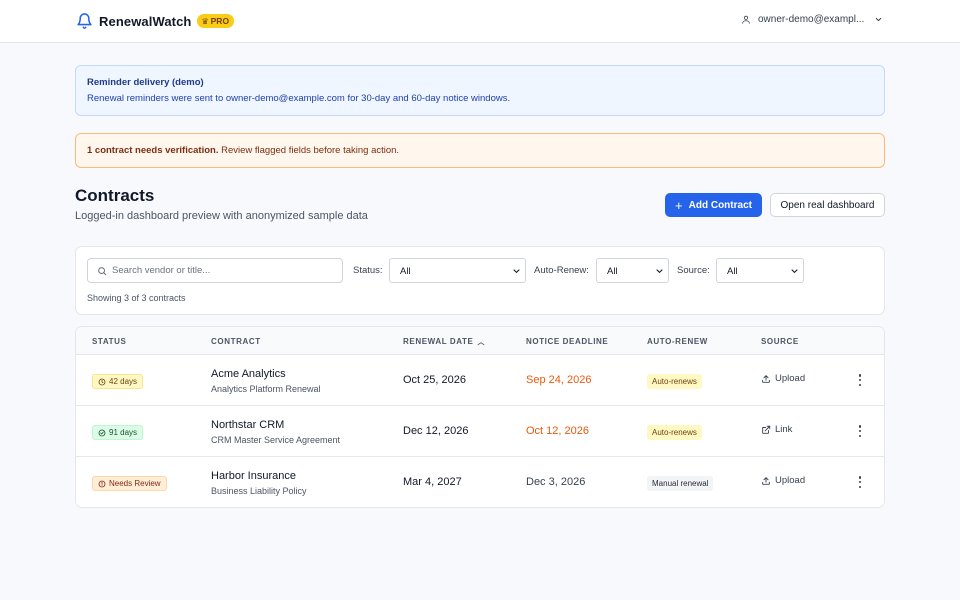 This screenshot has height=600, width=960. I want to click on bell-icon, so click(84, 21).